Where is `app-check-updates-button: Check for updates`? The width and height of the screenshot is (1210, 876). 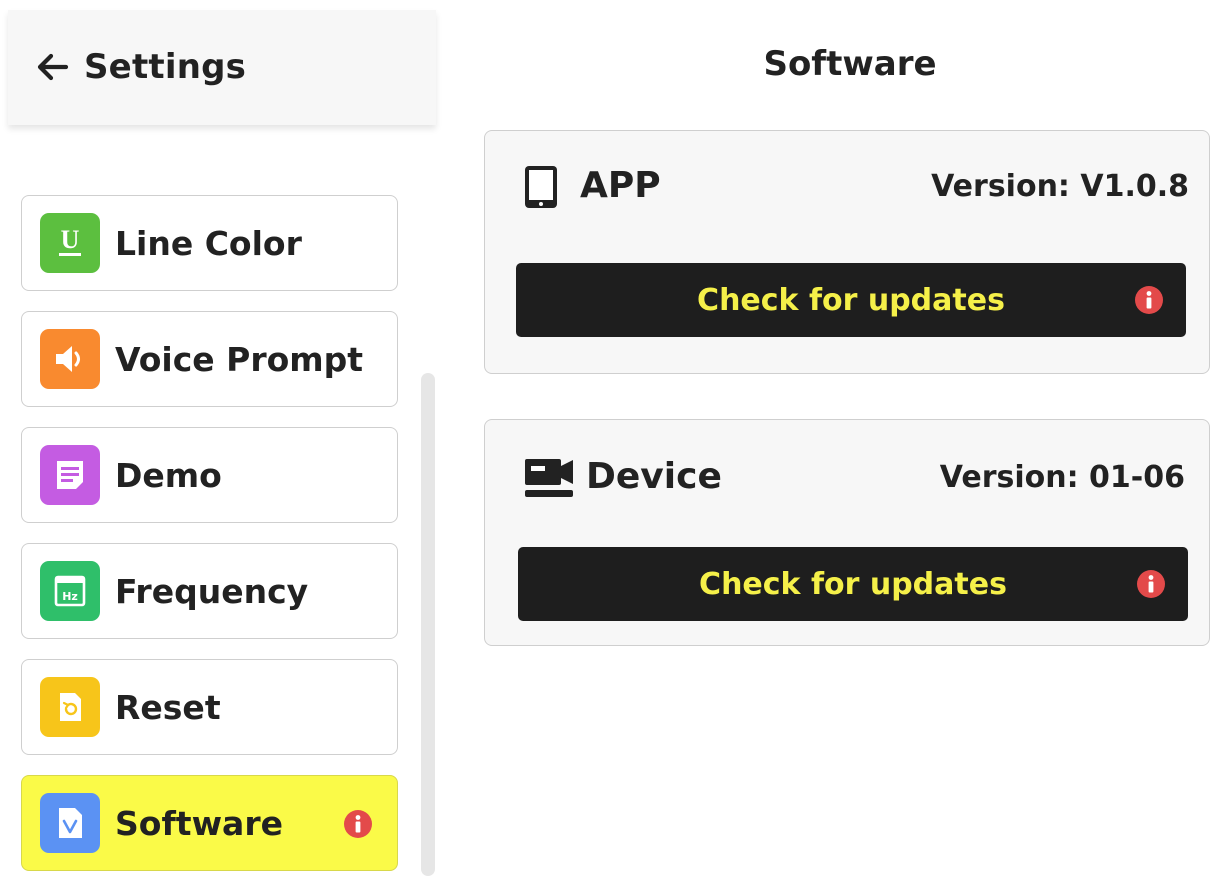
app-check-updates-button: Check for updates is located at coordinates (851, 300).